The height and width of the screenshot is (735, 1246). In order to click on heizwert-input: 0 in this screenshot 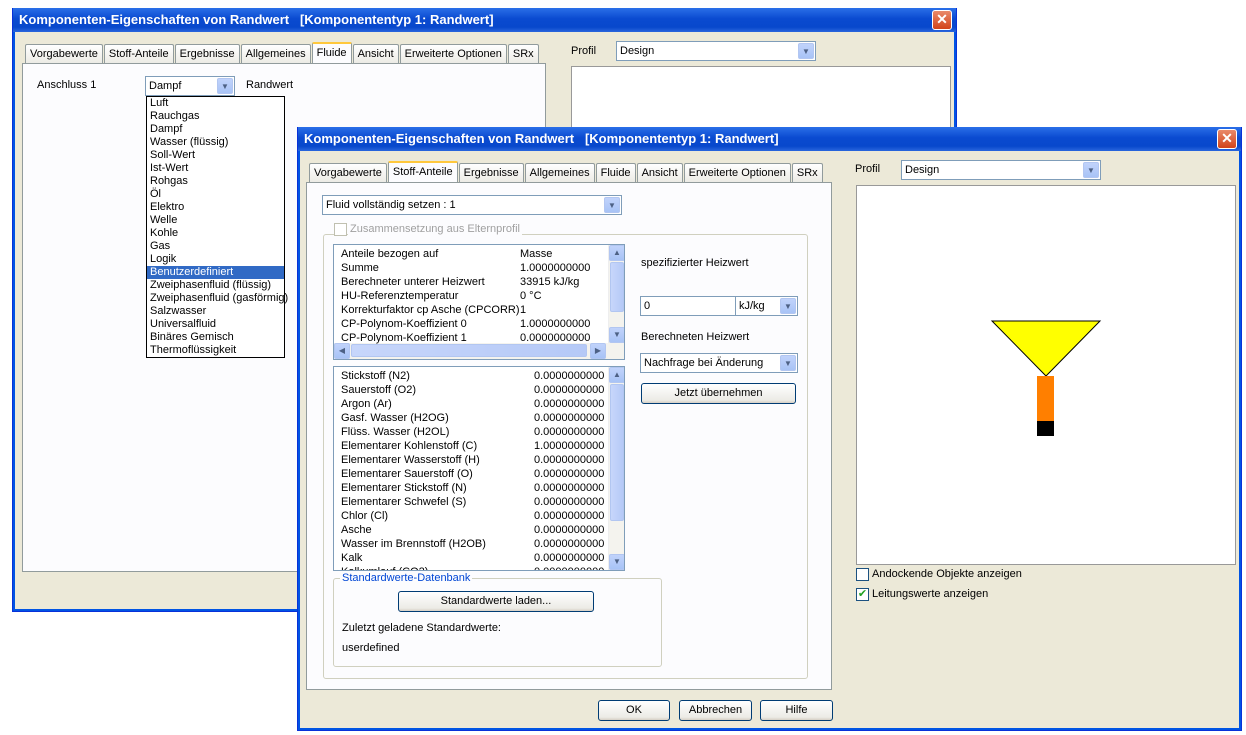, I will do `click(688, 306)`.